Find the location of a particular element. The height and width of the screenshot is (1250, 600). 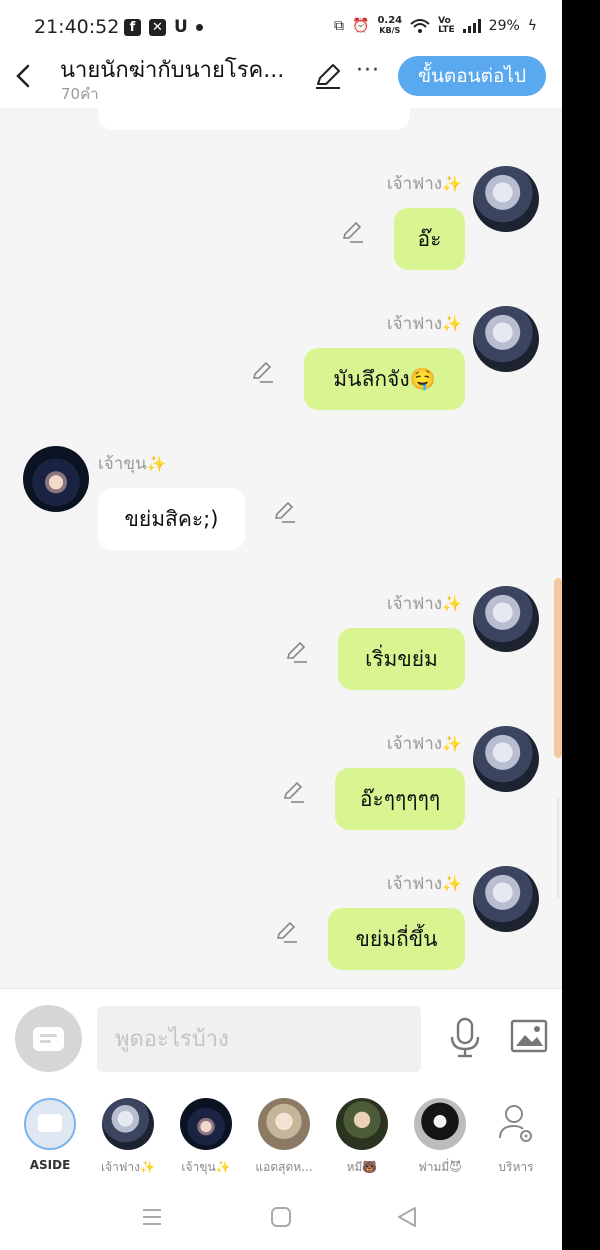

volte-icon: Vo LTE is located at coordinates (446, 25).